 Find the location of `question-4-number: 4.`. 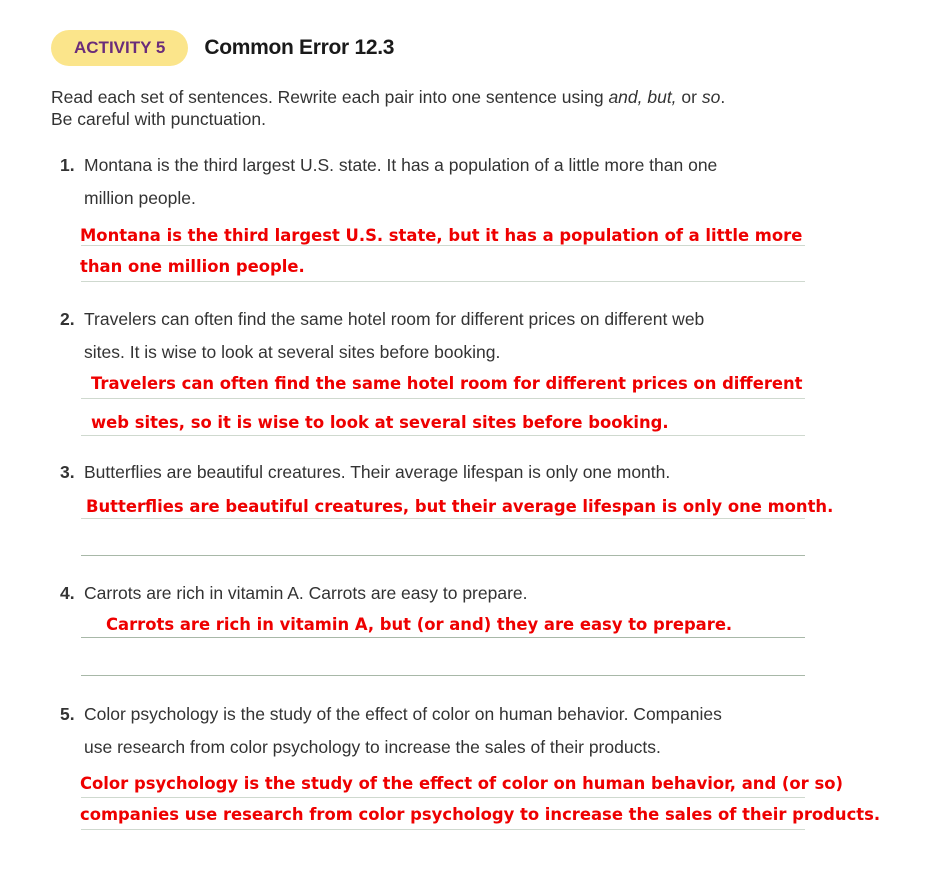

question-4-number: 4. is located at coordinates (67, 593).